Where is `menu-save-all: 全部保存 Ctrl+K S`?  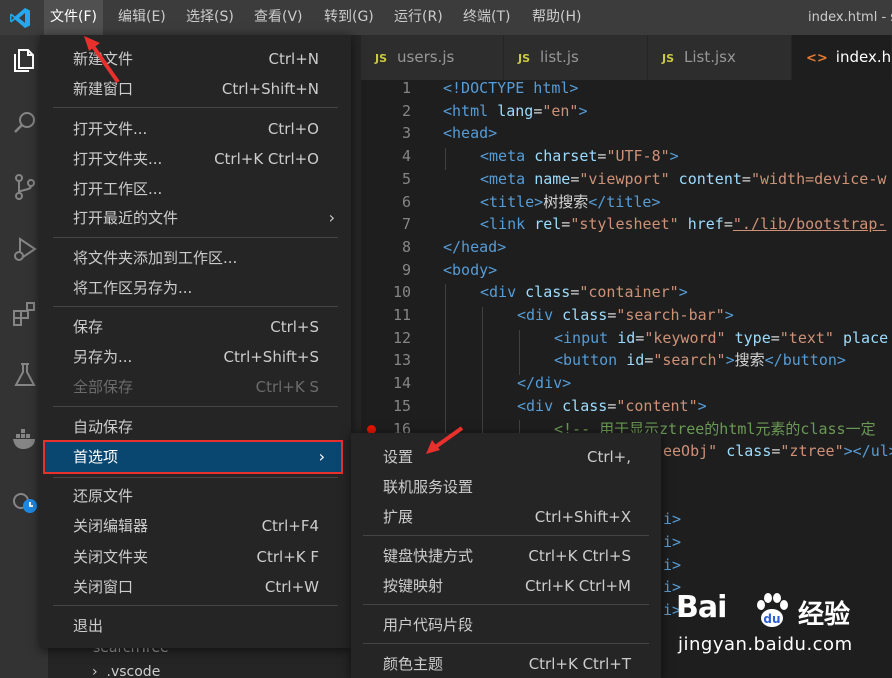 menu-save-all: 全部保存 Ctrl+K S is located at coordinates (196, 387).